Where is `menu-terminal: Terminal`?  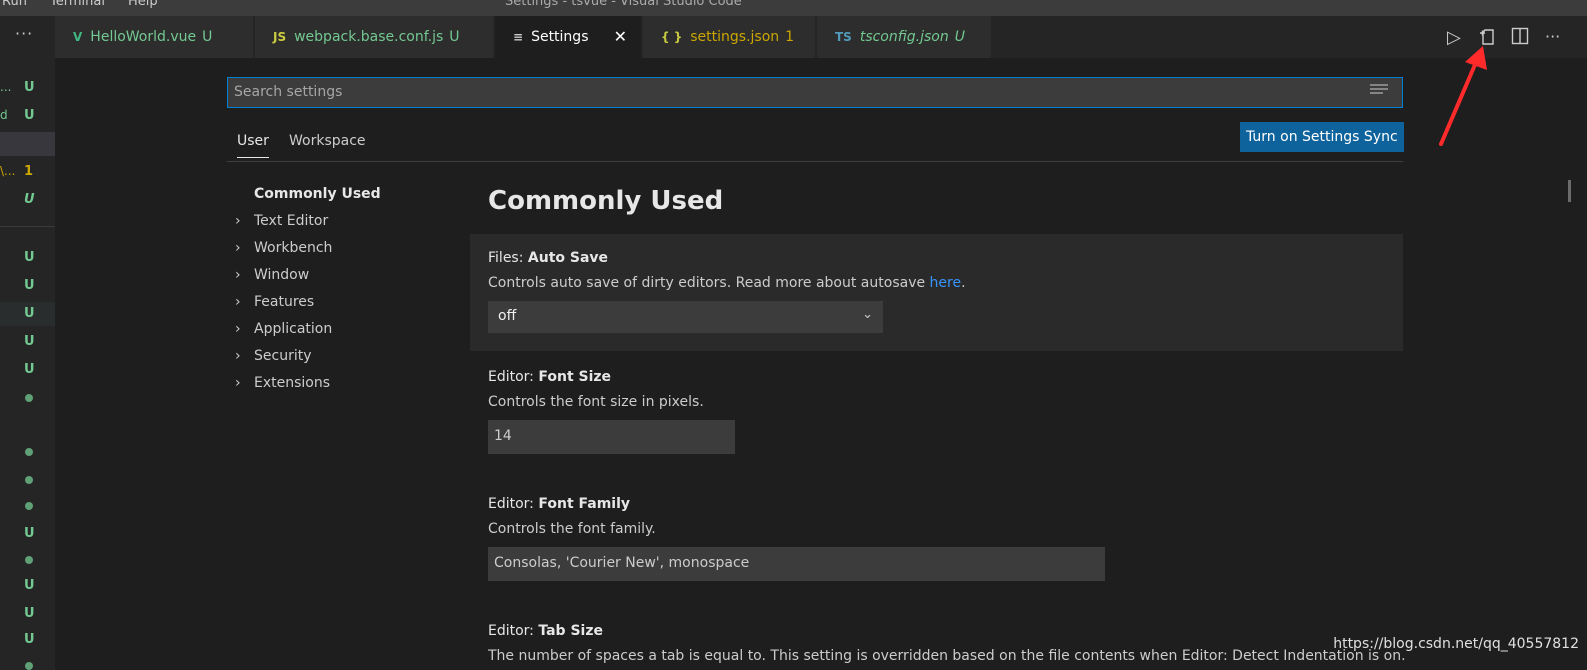
menu-terminal: Terminal is located at coordinates (77, 4).